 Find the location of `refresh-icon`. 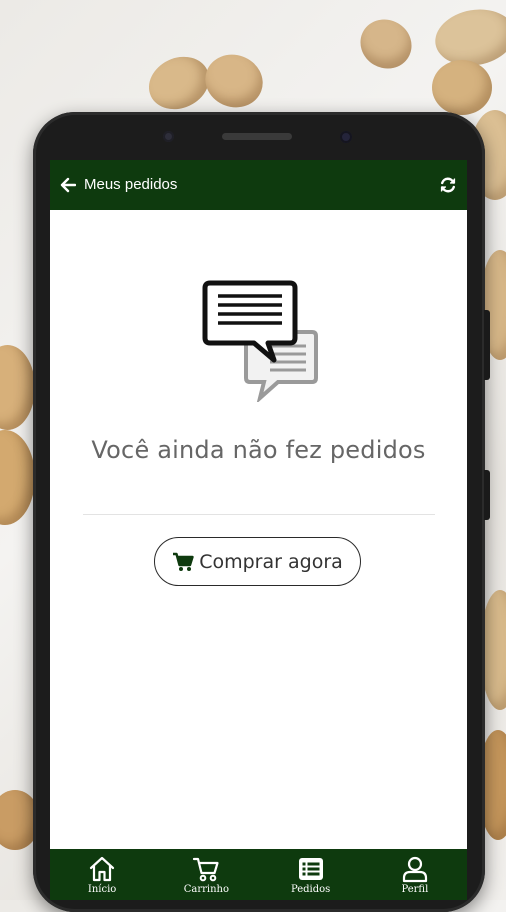

refresh-icon is located at coordinates (448, 185).